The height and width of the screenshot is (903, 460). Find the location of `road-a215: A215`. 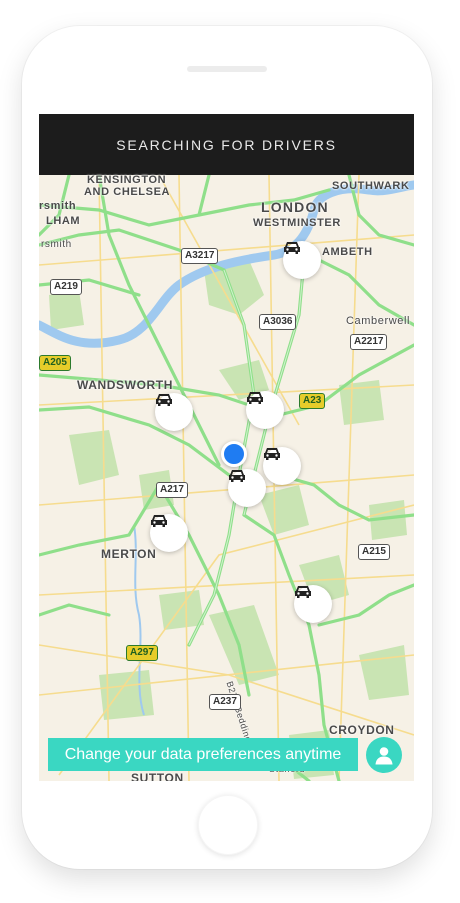

road-a215: A215 is located at coordinates (374, 552).